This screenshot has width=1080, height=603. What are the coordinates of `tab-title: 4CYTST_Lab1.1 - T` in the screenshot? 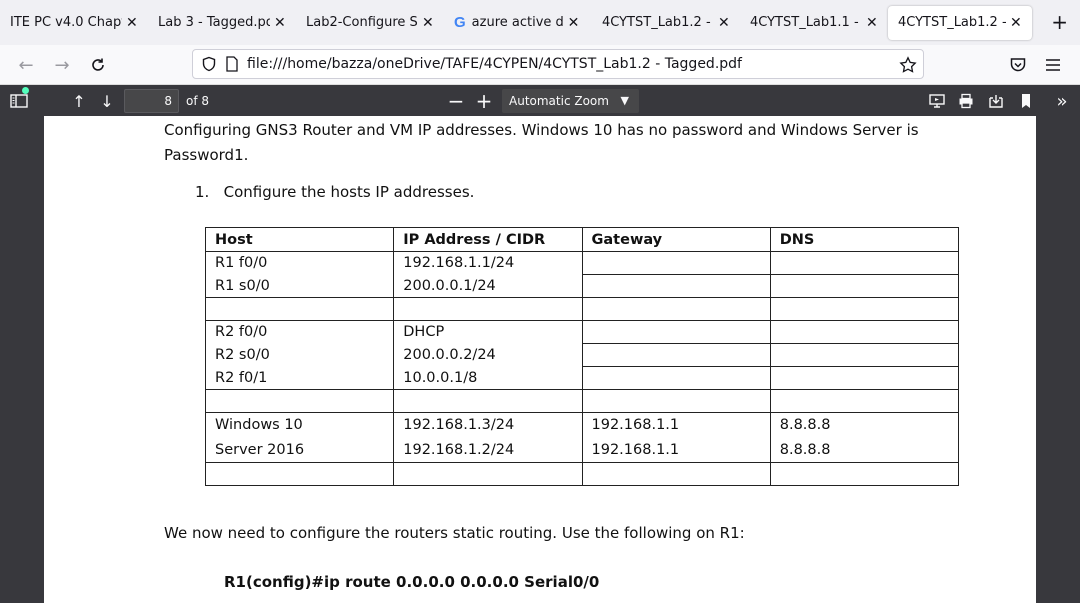 It's located at (806, 22).